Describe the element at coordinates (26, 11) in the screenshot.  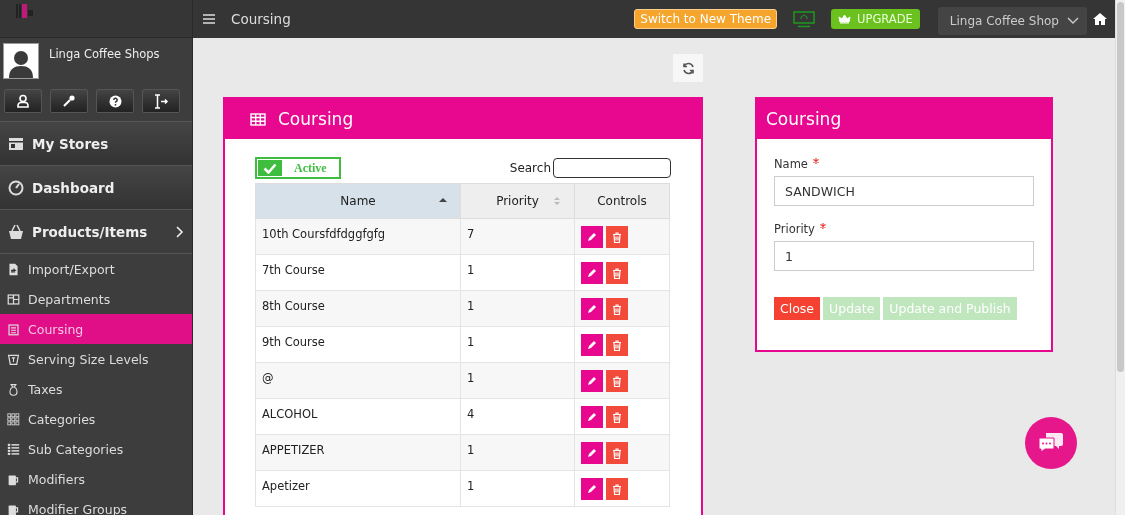
I see `logo-icon` at that location.